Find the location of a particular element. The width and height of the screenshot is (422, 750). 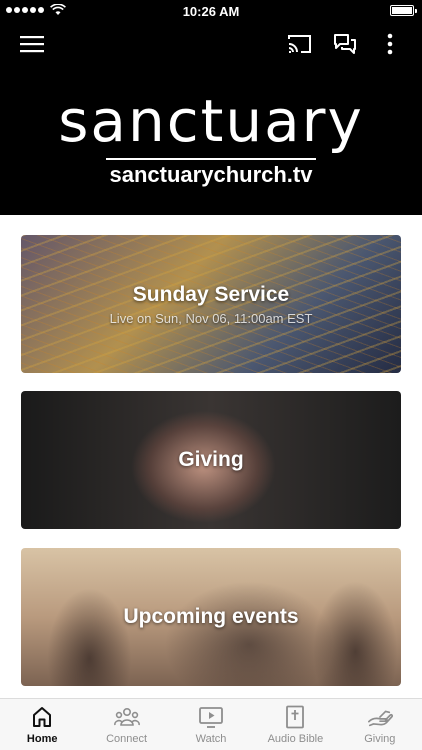

card-subtitle: Live on Sun, Nov 06, 11:00am EST is located at coordinates (211, 318).